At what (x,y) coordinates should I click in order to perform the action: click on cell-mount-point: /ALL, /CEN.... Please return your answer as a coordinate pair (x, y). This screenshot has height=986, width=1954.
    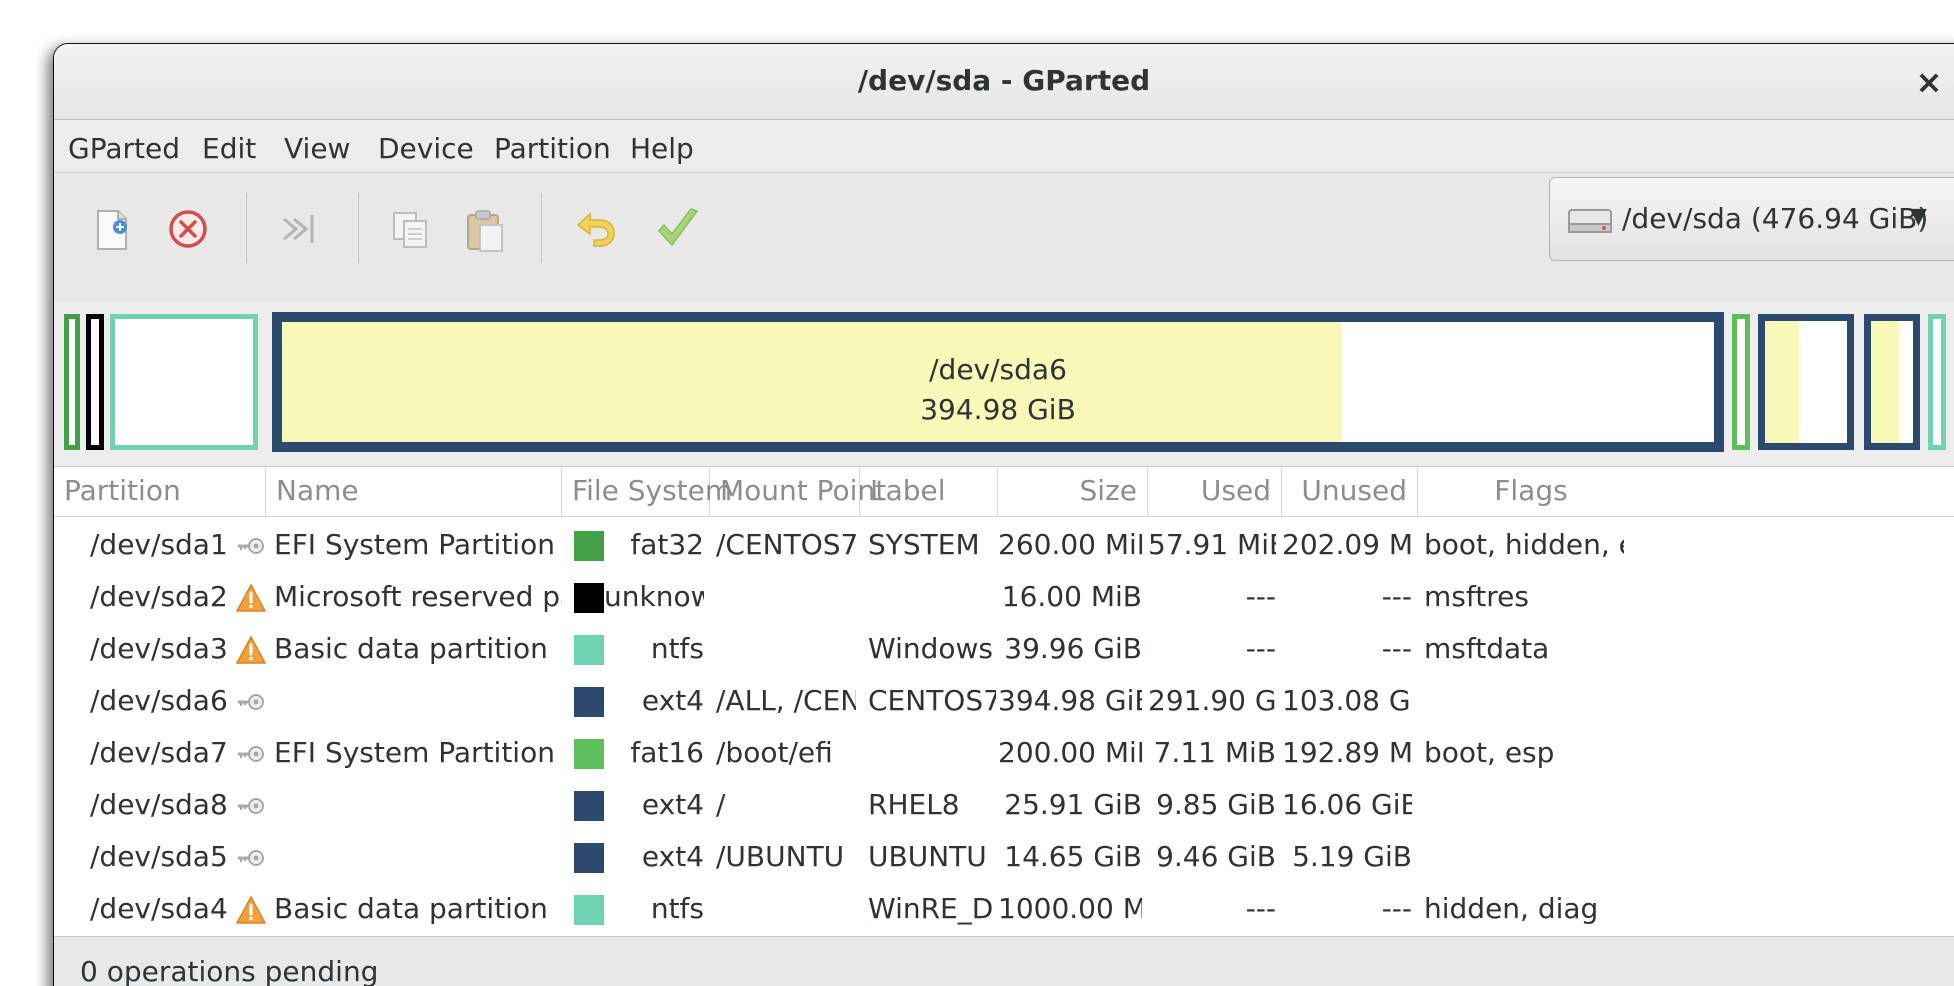
    Looking at the image, I should click on (786, 700).